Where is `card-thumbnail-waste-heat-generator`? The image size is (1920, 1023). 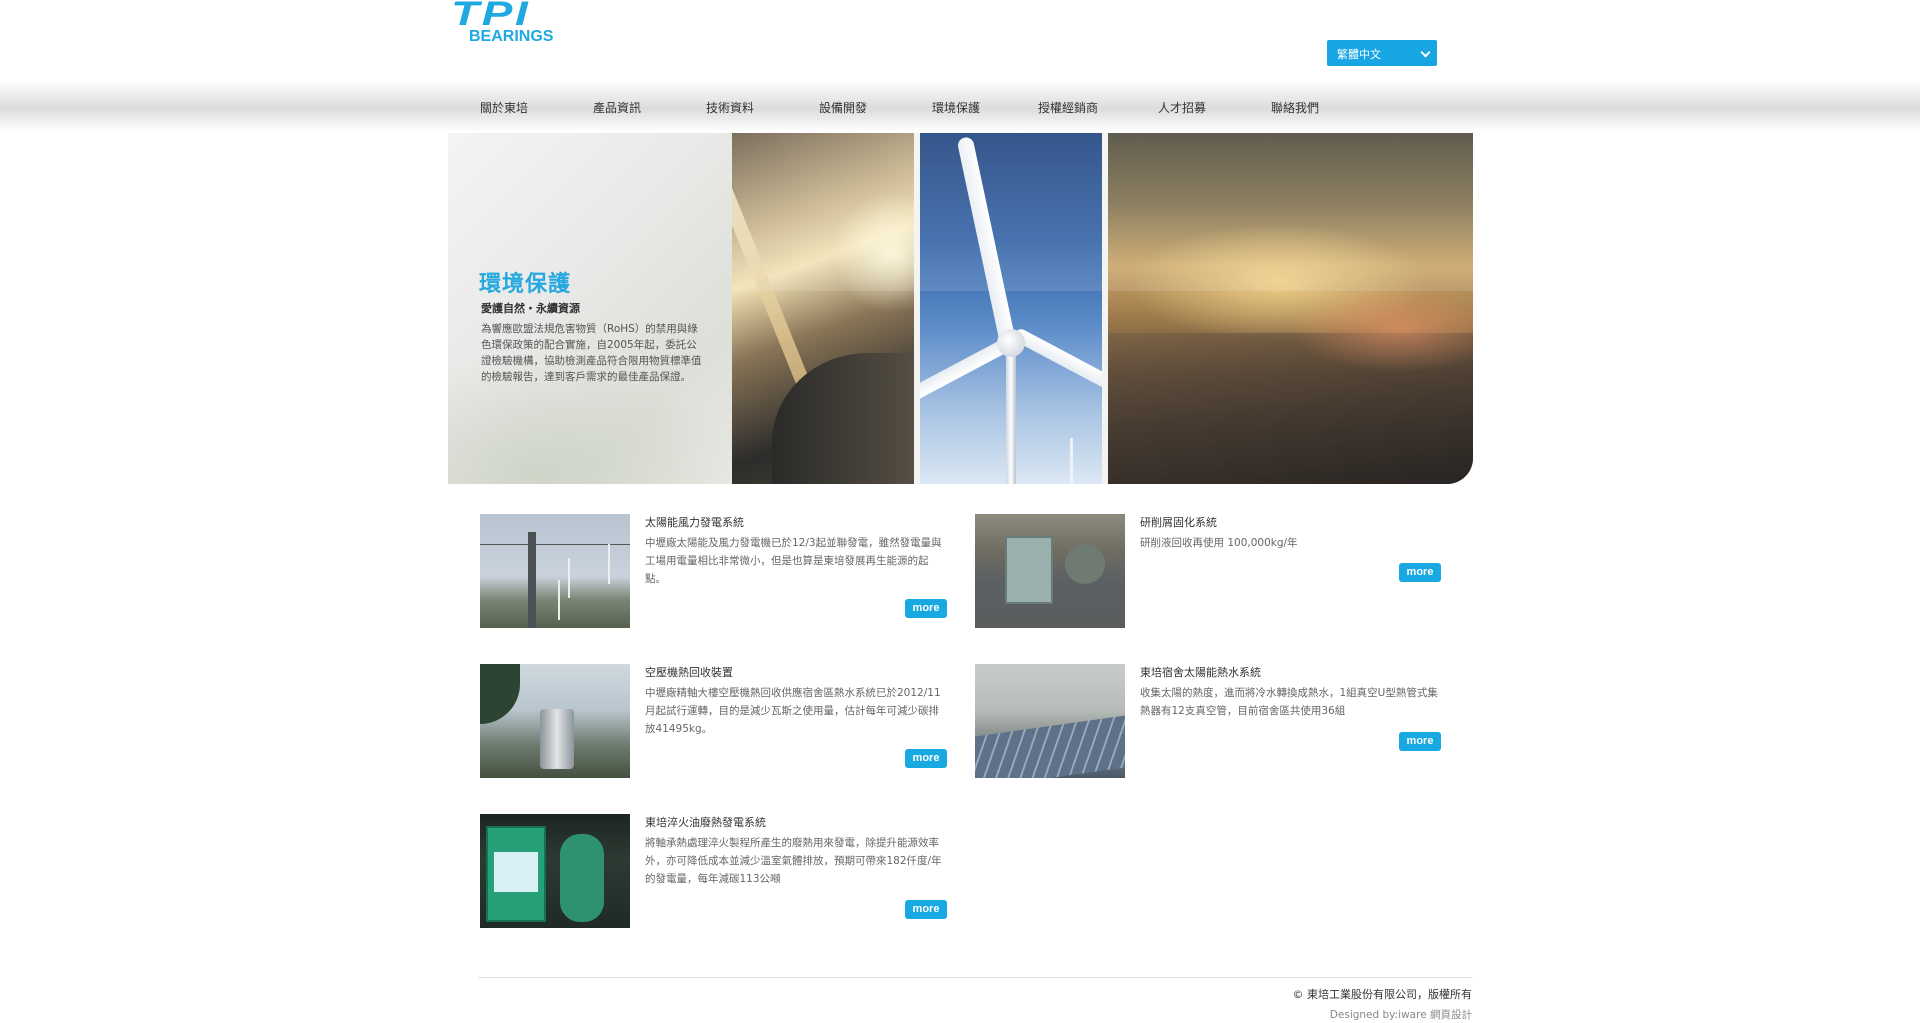
card-thumbnail-waste-heat-generator is located at coordinates (555, 871).